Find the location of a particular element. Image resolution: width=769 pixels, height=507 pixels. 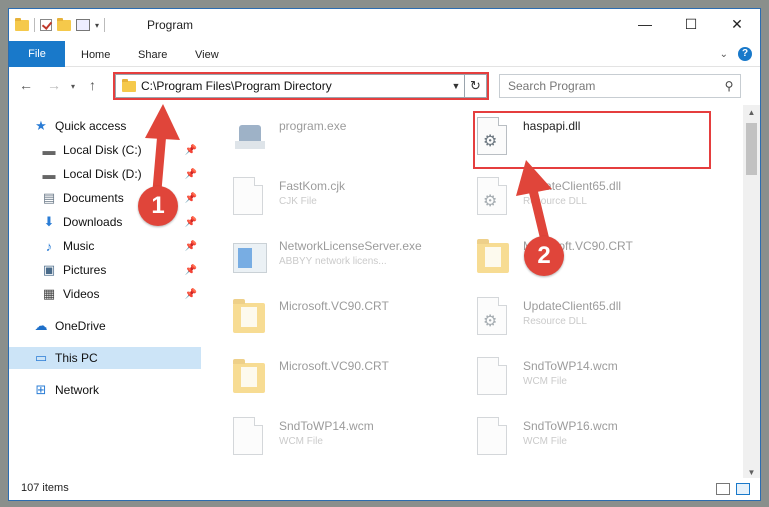

pictures-icon: ▣ is located at coordinates (49, 269).